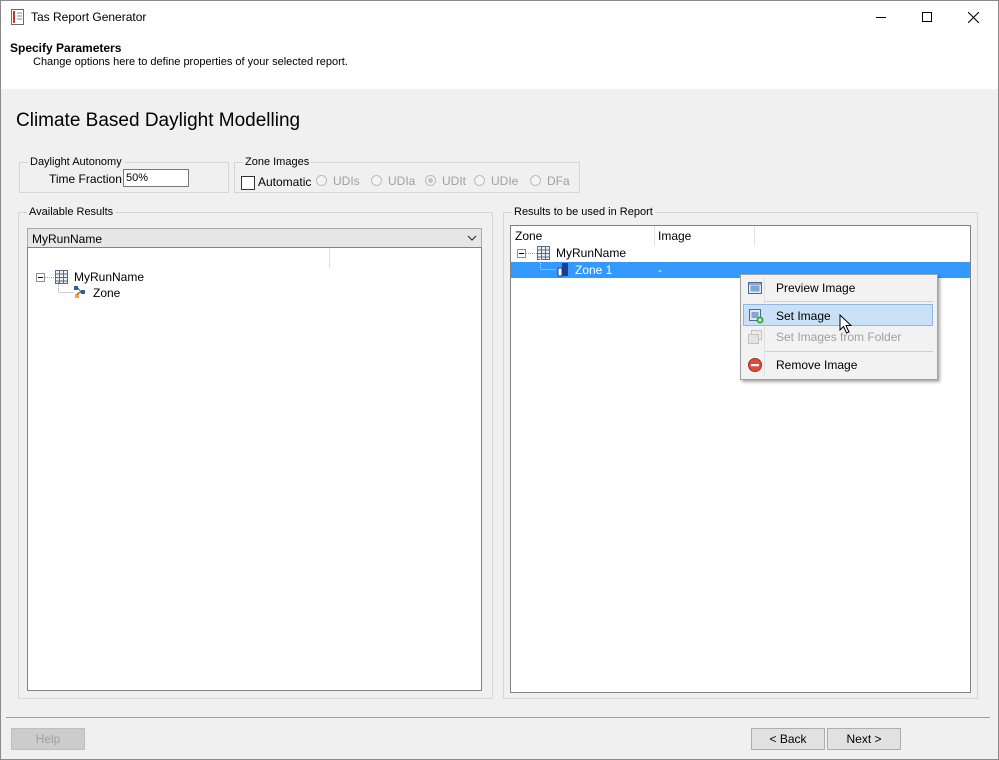 Image resolution: width=999 pixels, height=760 pixels. What do you see at coordinates (846, 324) in the screenshot?
I see `mouse-cursor-icon` at bounding box center [846, 324].